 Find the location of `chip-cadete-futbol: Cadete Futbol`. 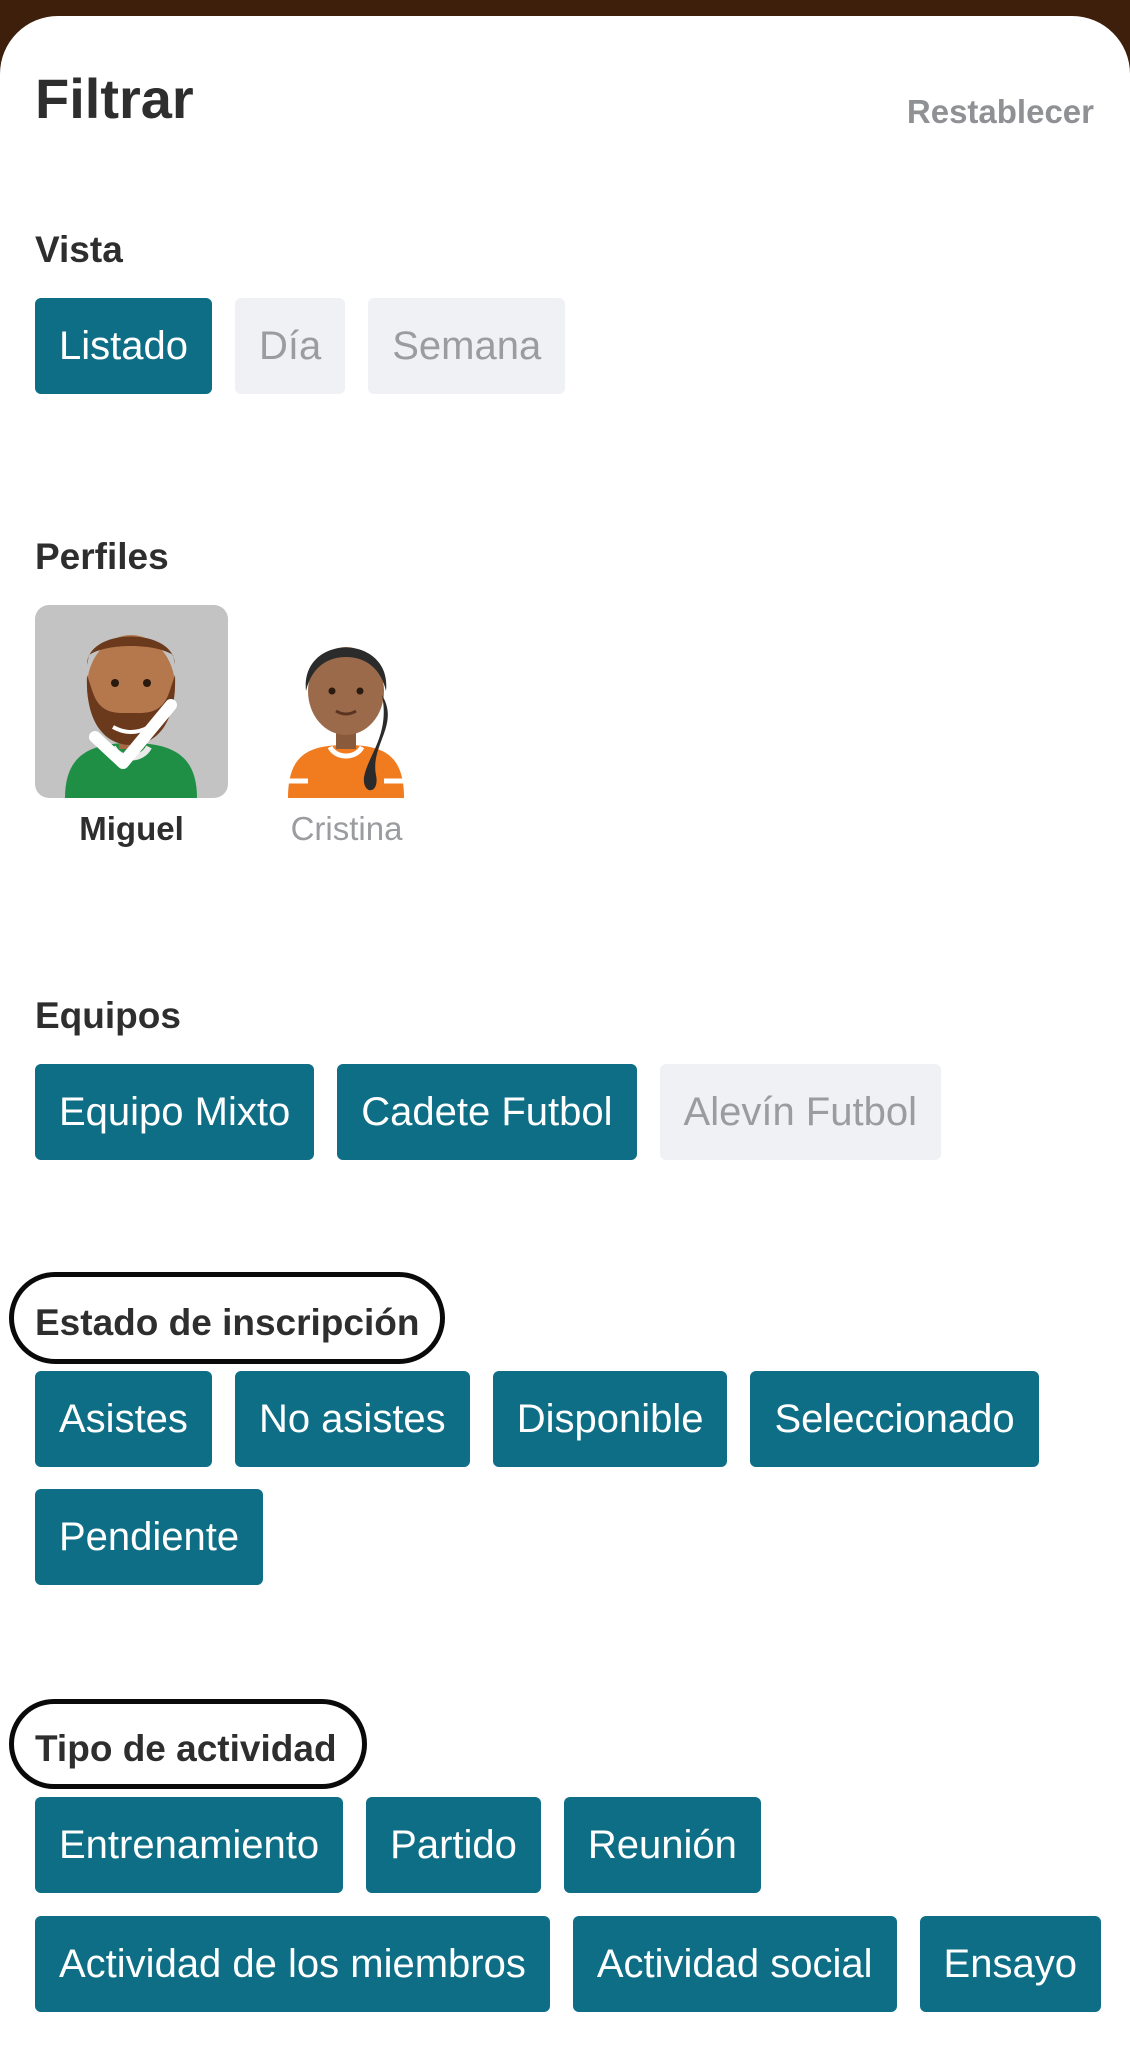

chip-cadete-futbol: Cadete Futbol is located at coordinates (487, 1112).